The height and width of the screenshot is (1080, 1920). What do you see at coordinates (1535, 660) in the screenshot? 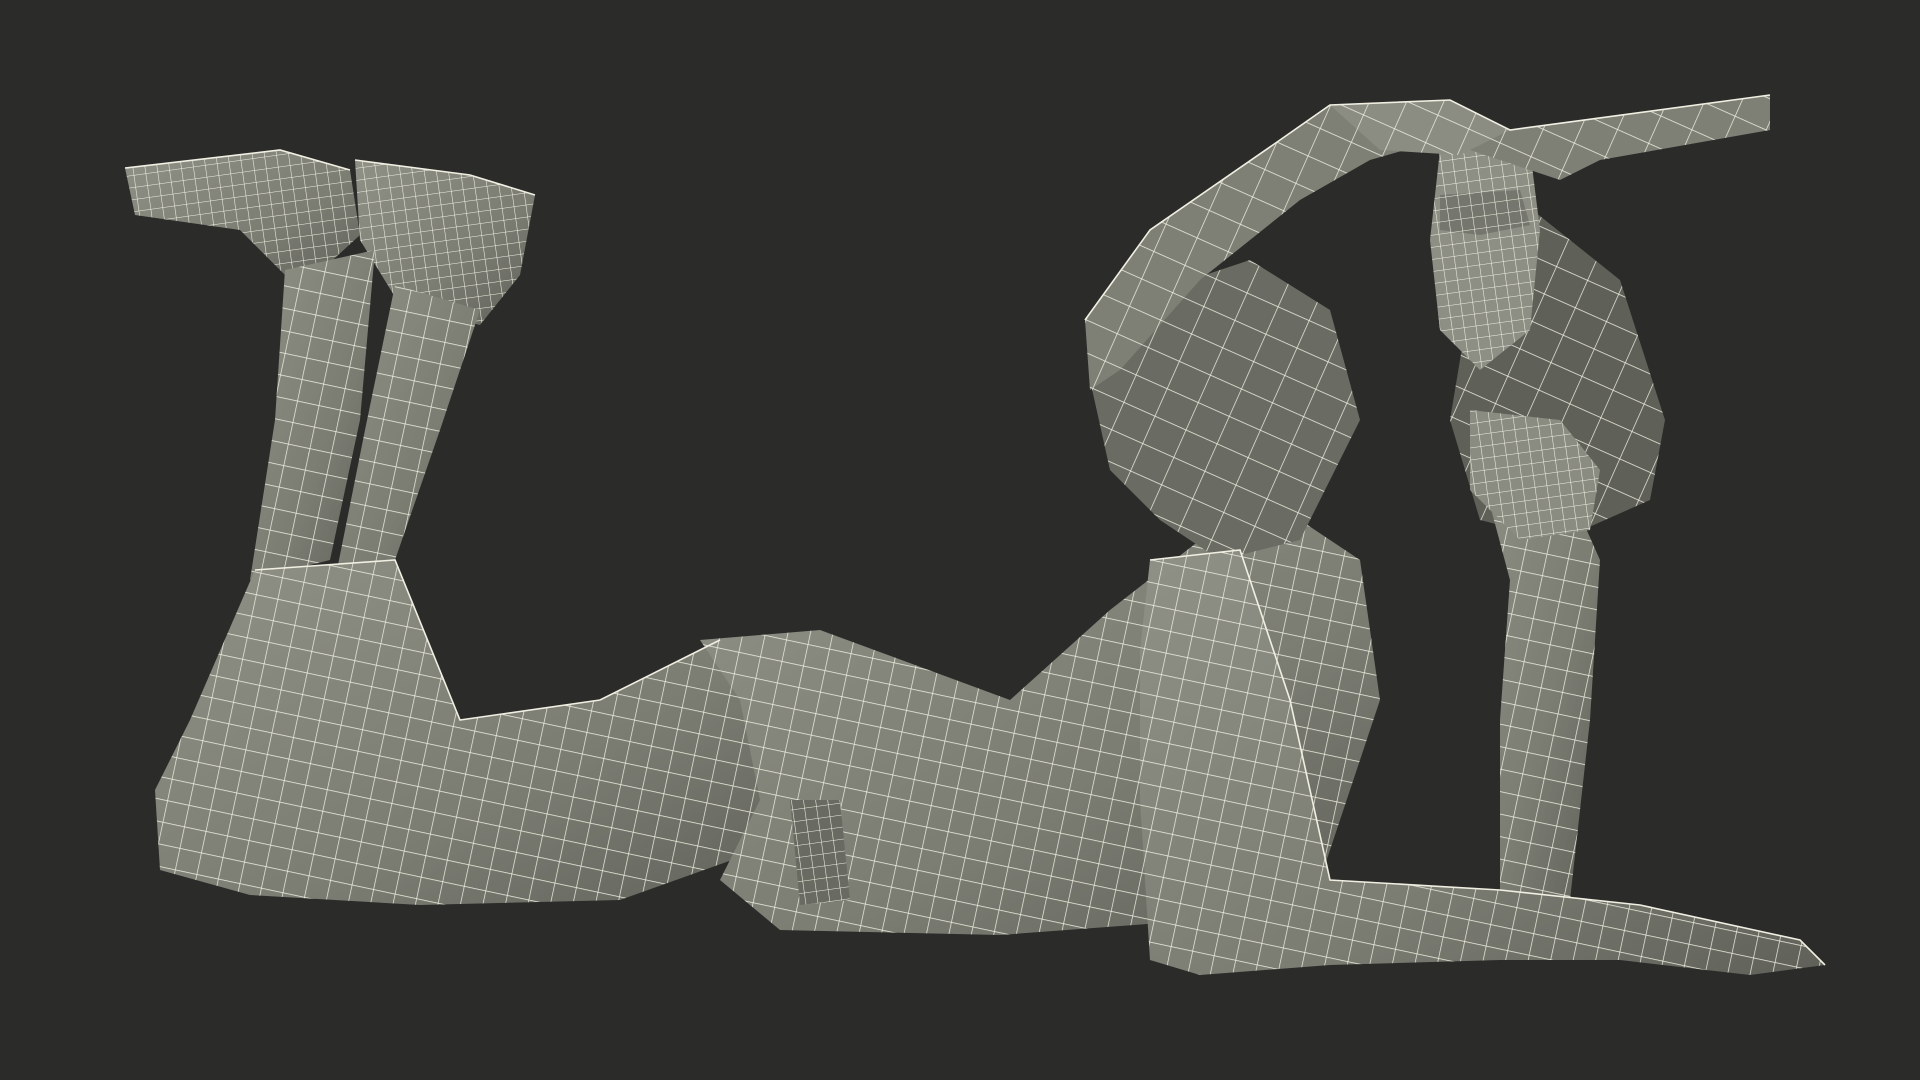
I see `raised-arm` at bounding box center [1535, 660].